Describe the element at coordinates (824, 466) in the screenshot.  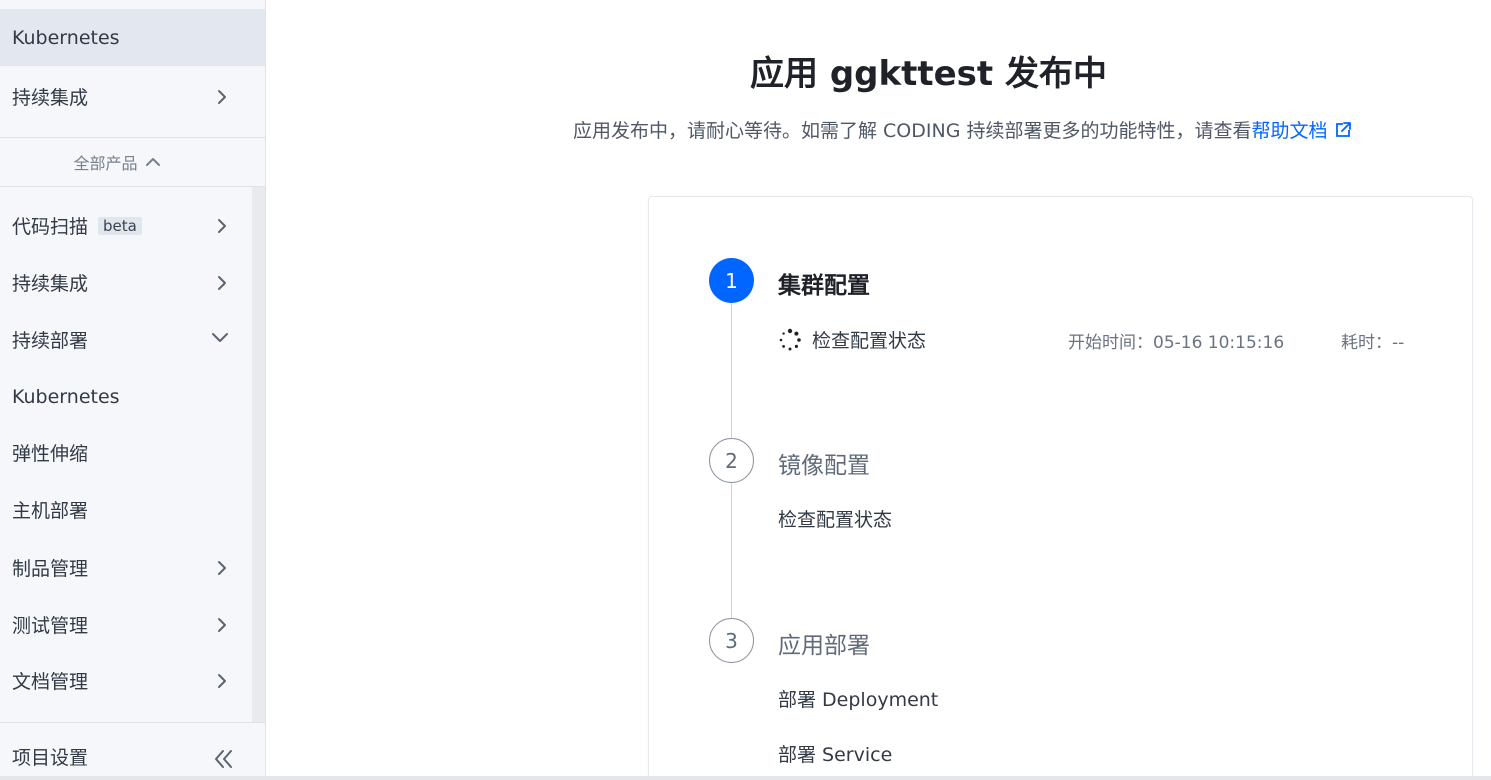
I see `step-2-title: 镜像配置` at that location.